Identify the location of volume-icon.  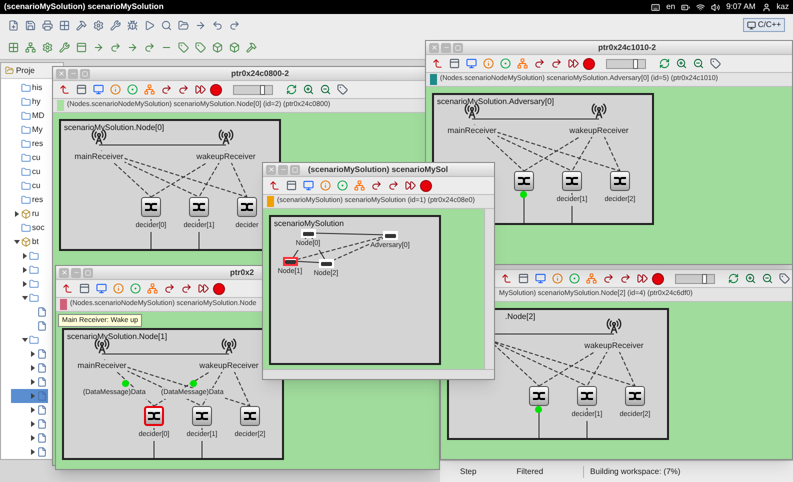
(715, 7).